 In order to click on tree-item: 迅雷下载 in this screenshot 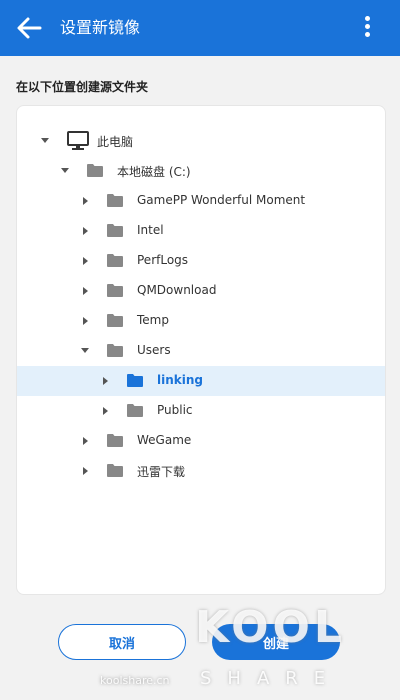, I will do `click(201, 471)`.